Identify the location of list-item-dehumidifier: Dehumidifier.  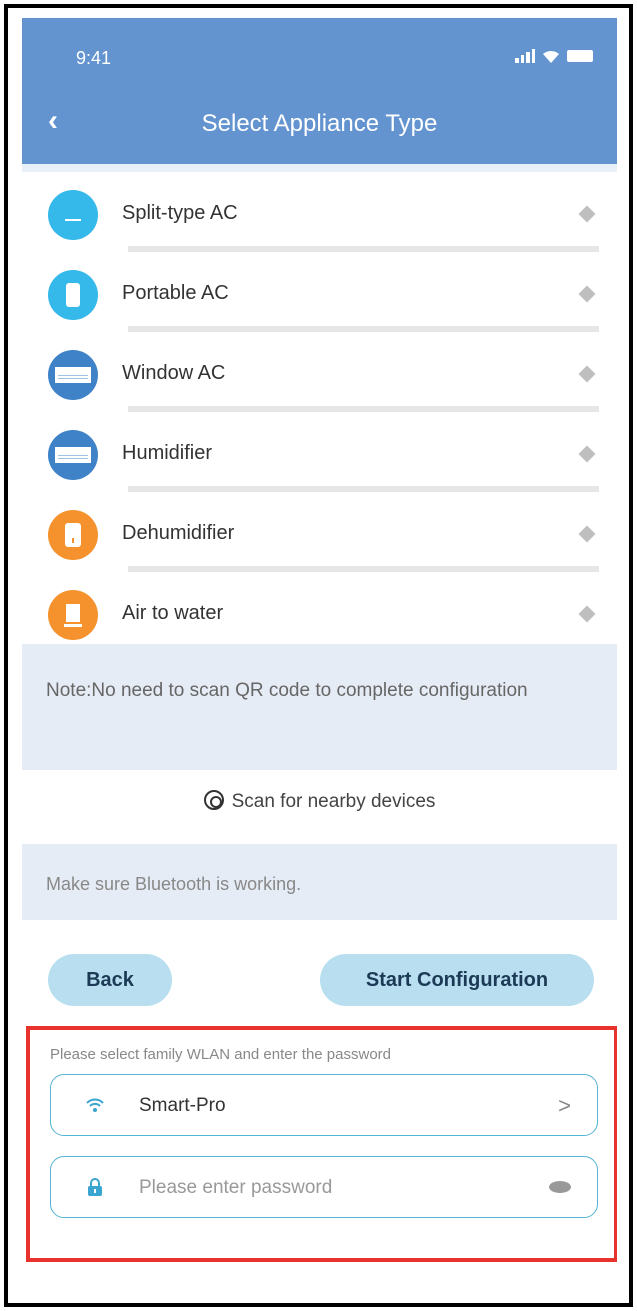
(319, 532).